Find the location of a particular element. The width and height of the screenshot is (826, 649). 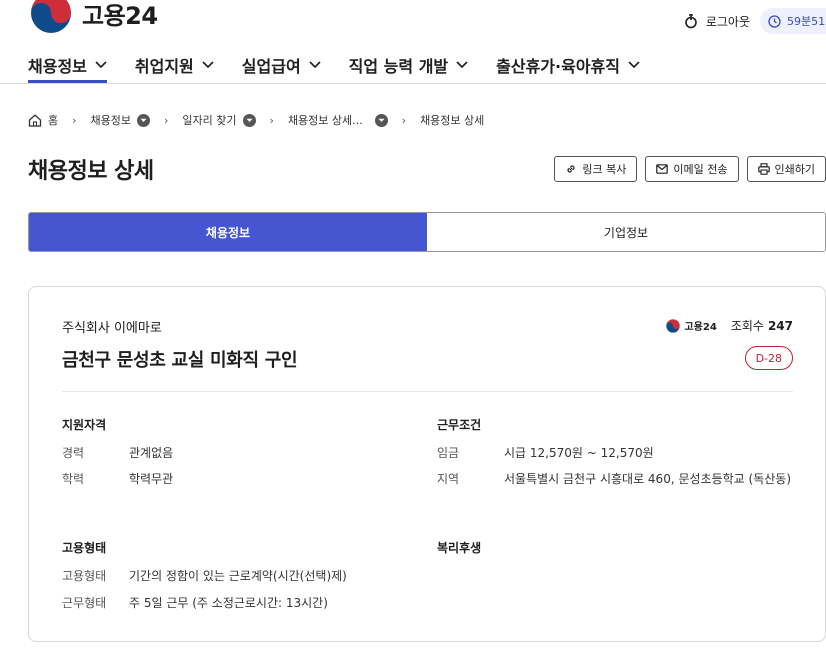

brand-badge-text: 고용24 is located at coordinates (700, 327).